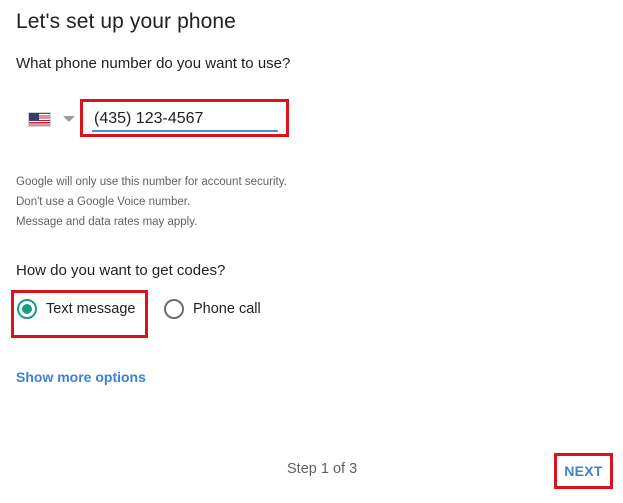  I want to click on note-line-voice: Don't use a Google Voice number., so click(103, 202).